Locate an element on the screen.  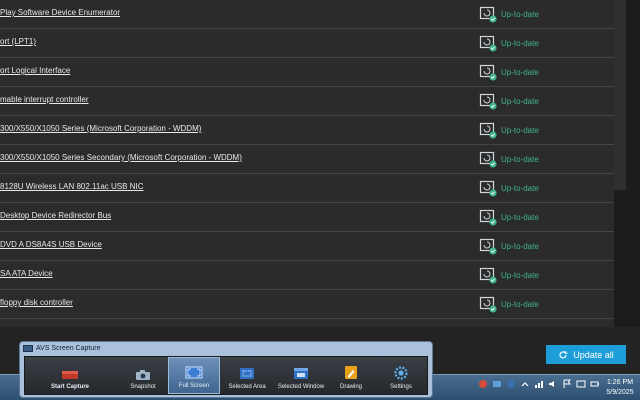
clock-time: 1:26 PM is located at coordinates (620, 382).